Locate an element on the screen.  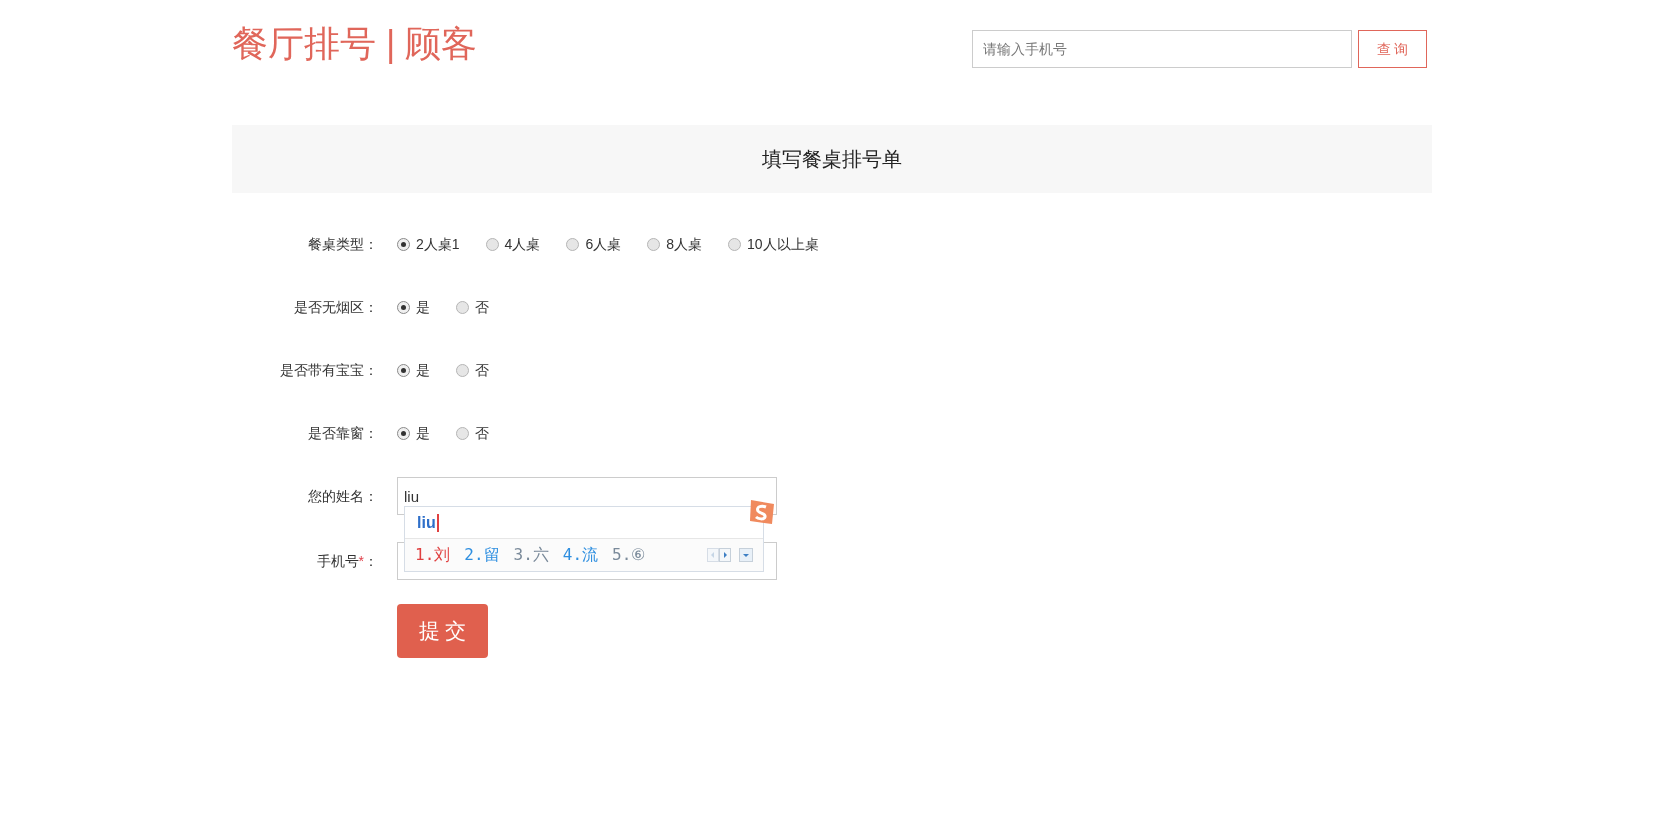
radio-label: 10人以上桌 is located at coordinates (782, 244).